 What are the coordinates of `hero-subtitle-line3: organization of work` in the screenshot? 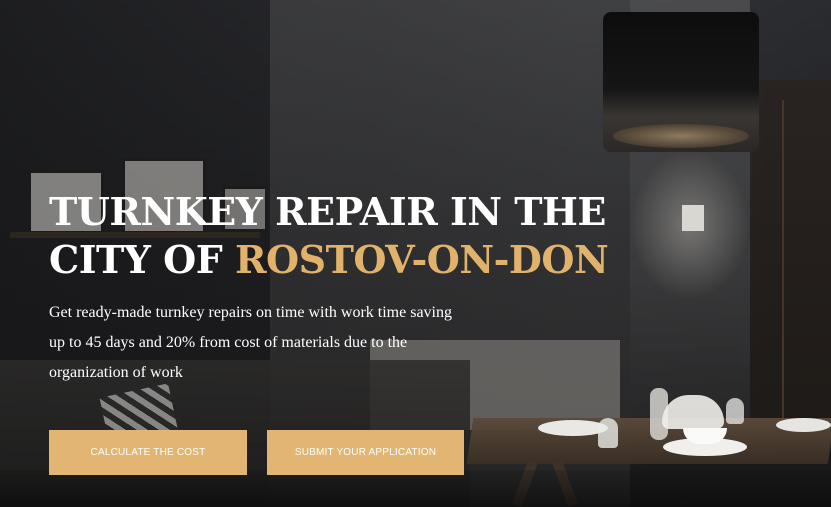 It's located at (116, 372).